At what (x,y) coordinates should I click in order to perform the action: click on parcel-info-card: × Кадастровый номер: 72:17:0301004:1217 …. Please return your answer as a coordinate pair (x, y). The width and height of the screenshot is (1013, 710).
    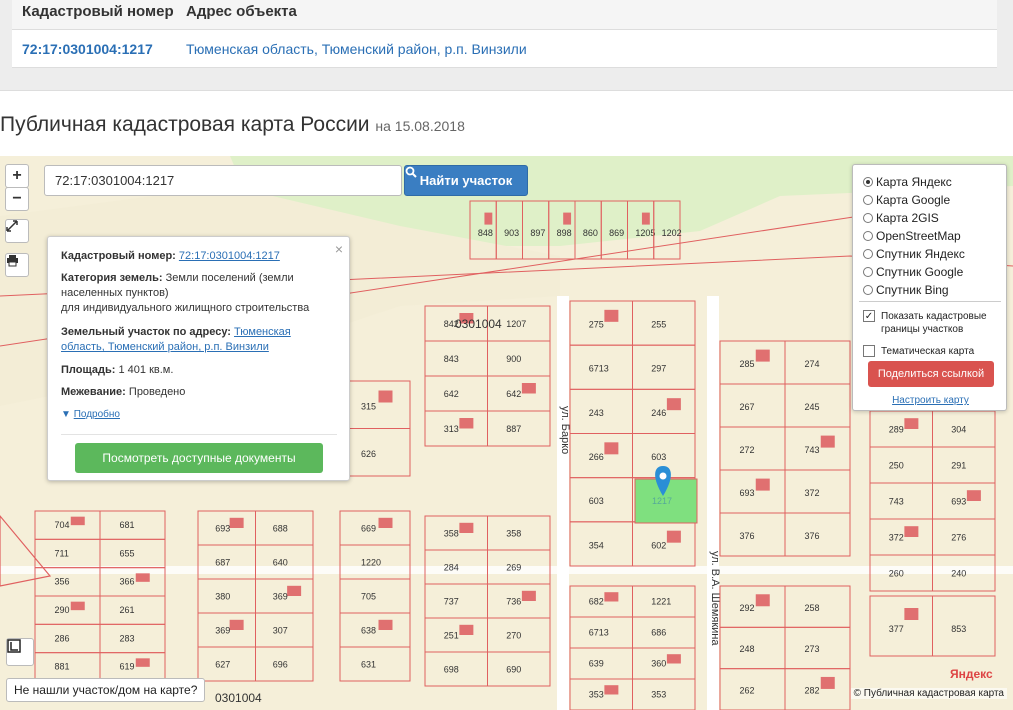
    Looking at the image, I should click on (198, 358).